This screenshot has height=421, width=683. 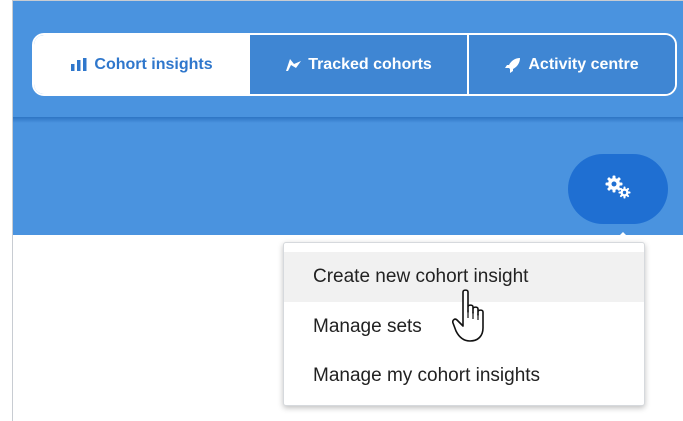 I want to click on tab-activity-centre: Activity centre, so click(x=572, y=64).